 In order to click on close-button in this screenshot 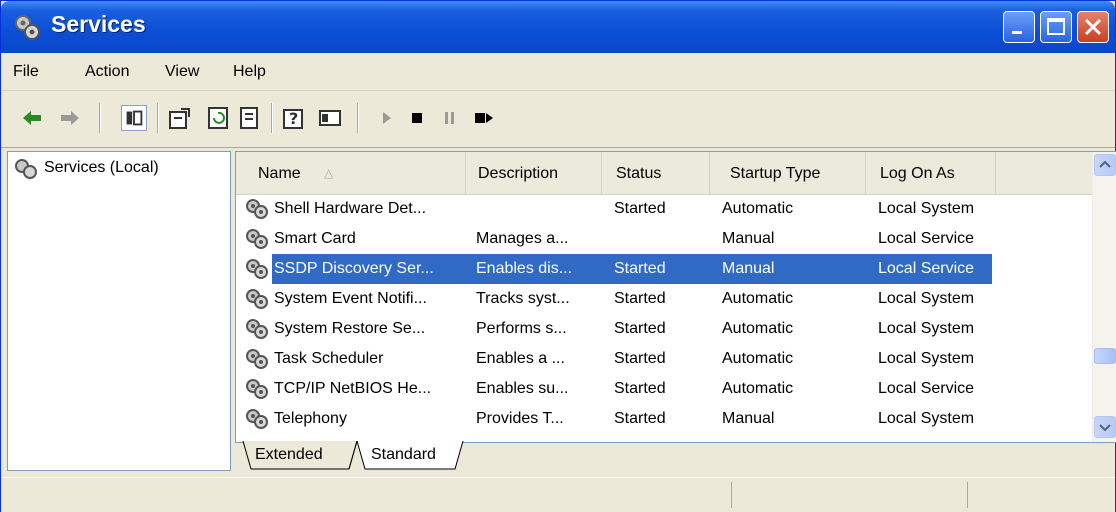, I will do `click(1093, 27)`.